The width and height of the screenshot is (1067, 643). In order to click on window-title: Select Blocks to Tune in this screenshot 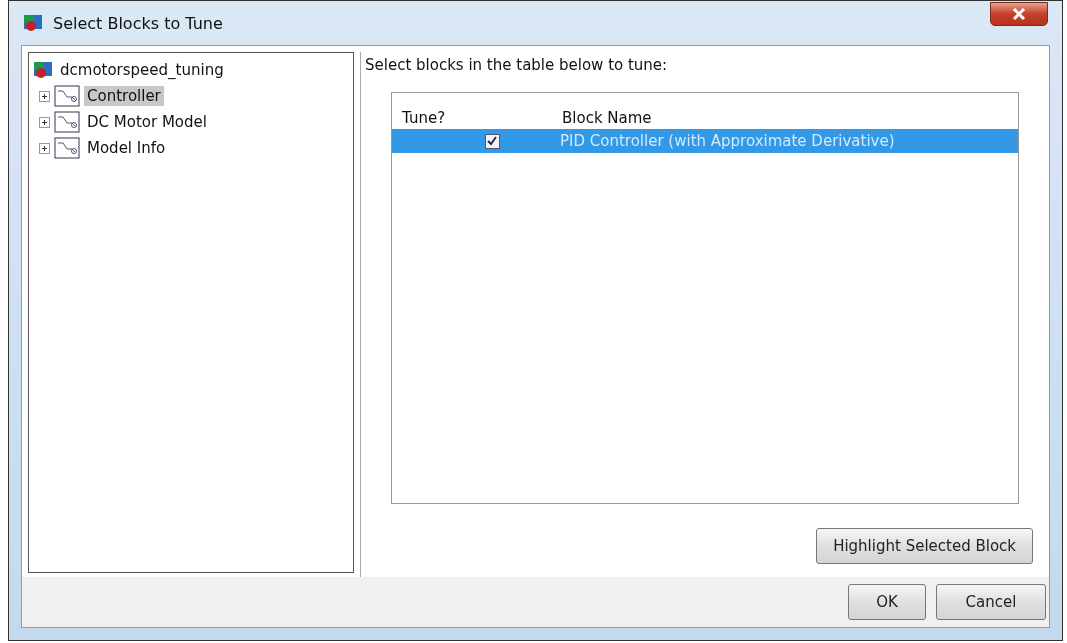, I will do `click(138, 23)`.